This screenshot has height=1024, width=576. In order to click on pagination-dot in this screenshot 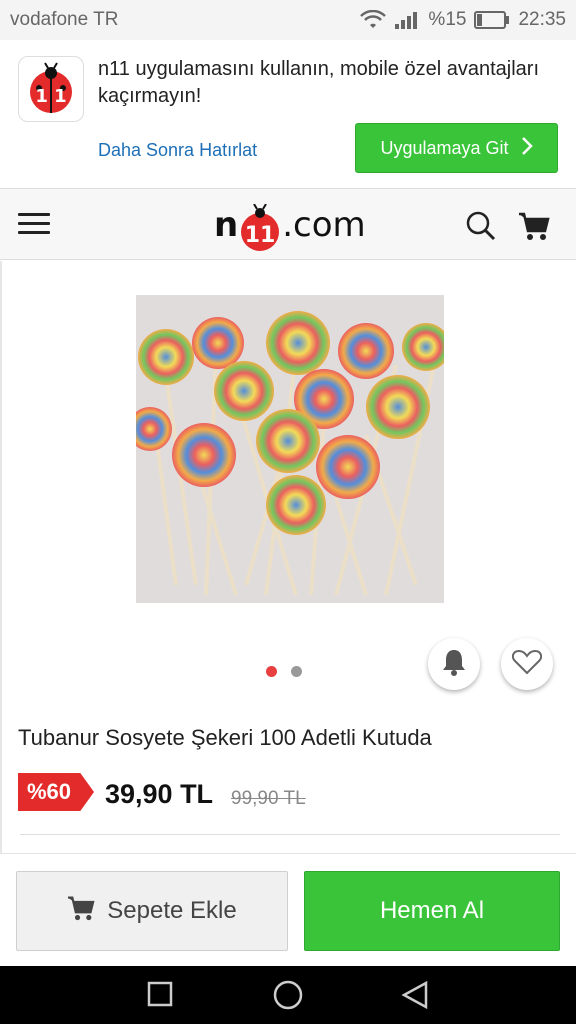, I will do `click(296, 671)`.